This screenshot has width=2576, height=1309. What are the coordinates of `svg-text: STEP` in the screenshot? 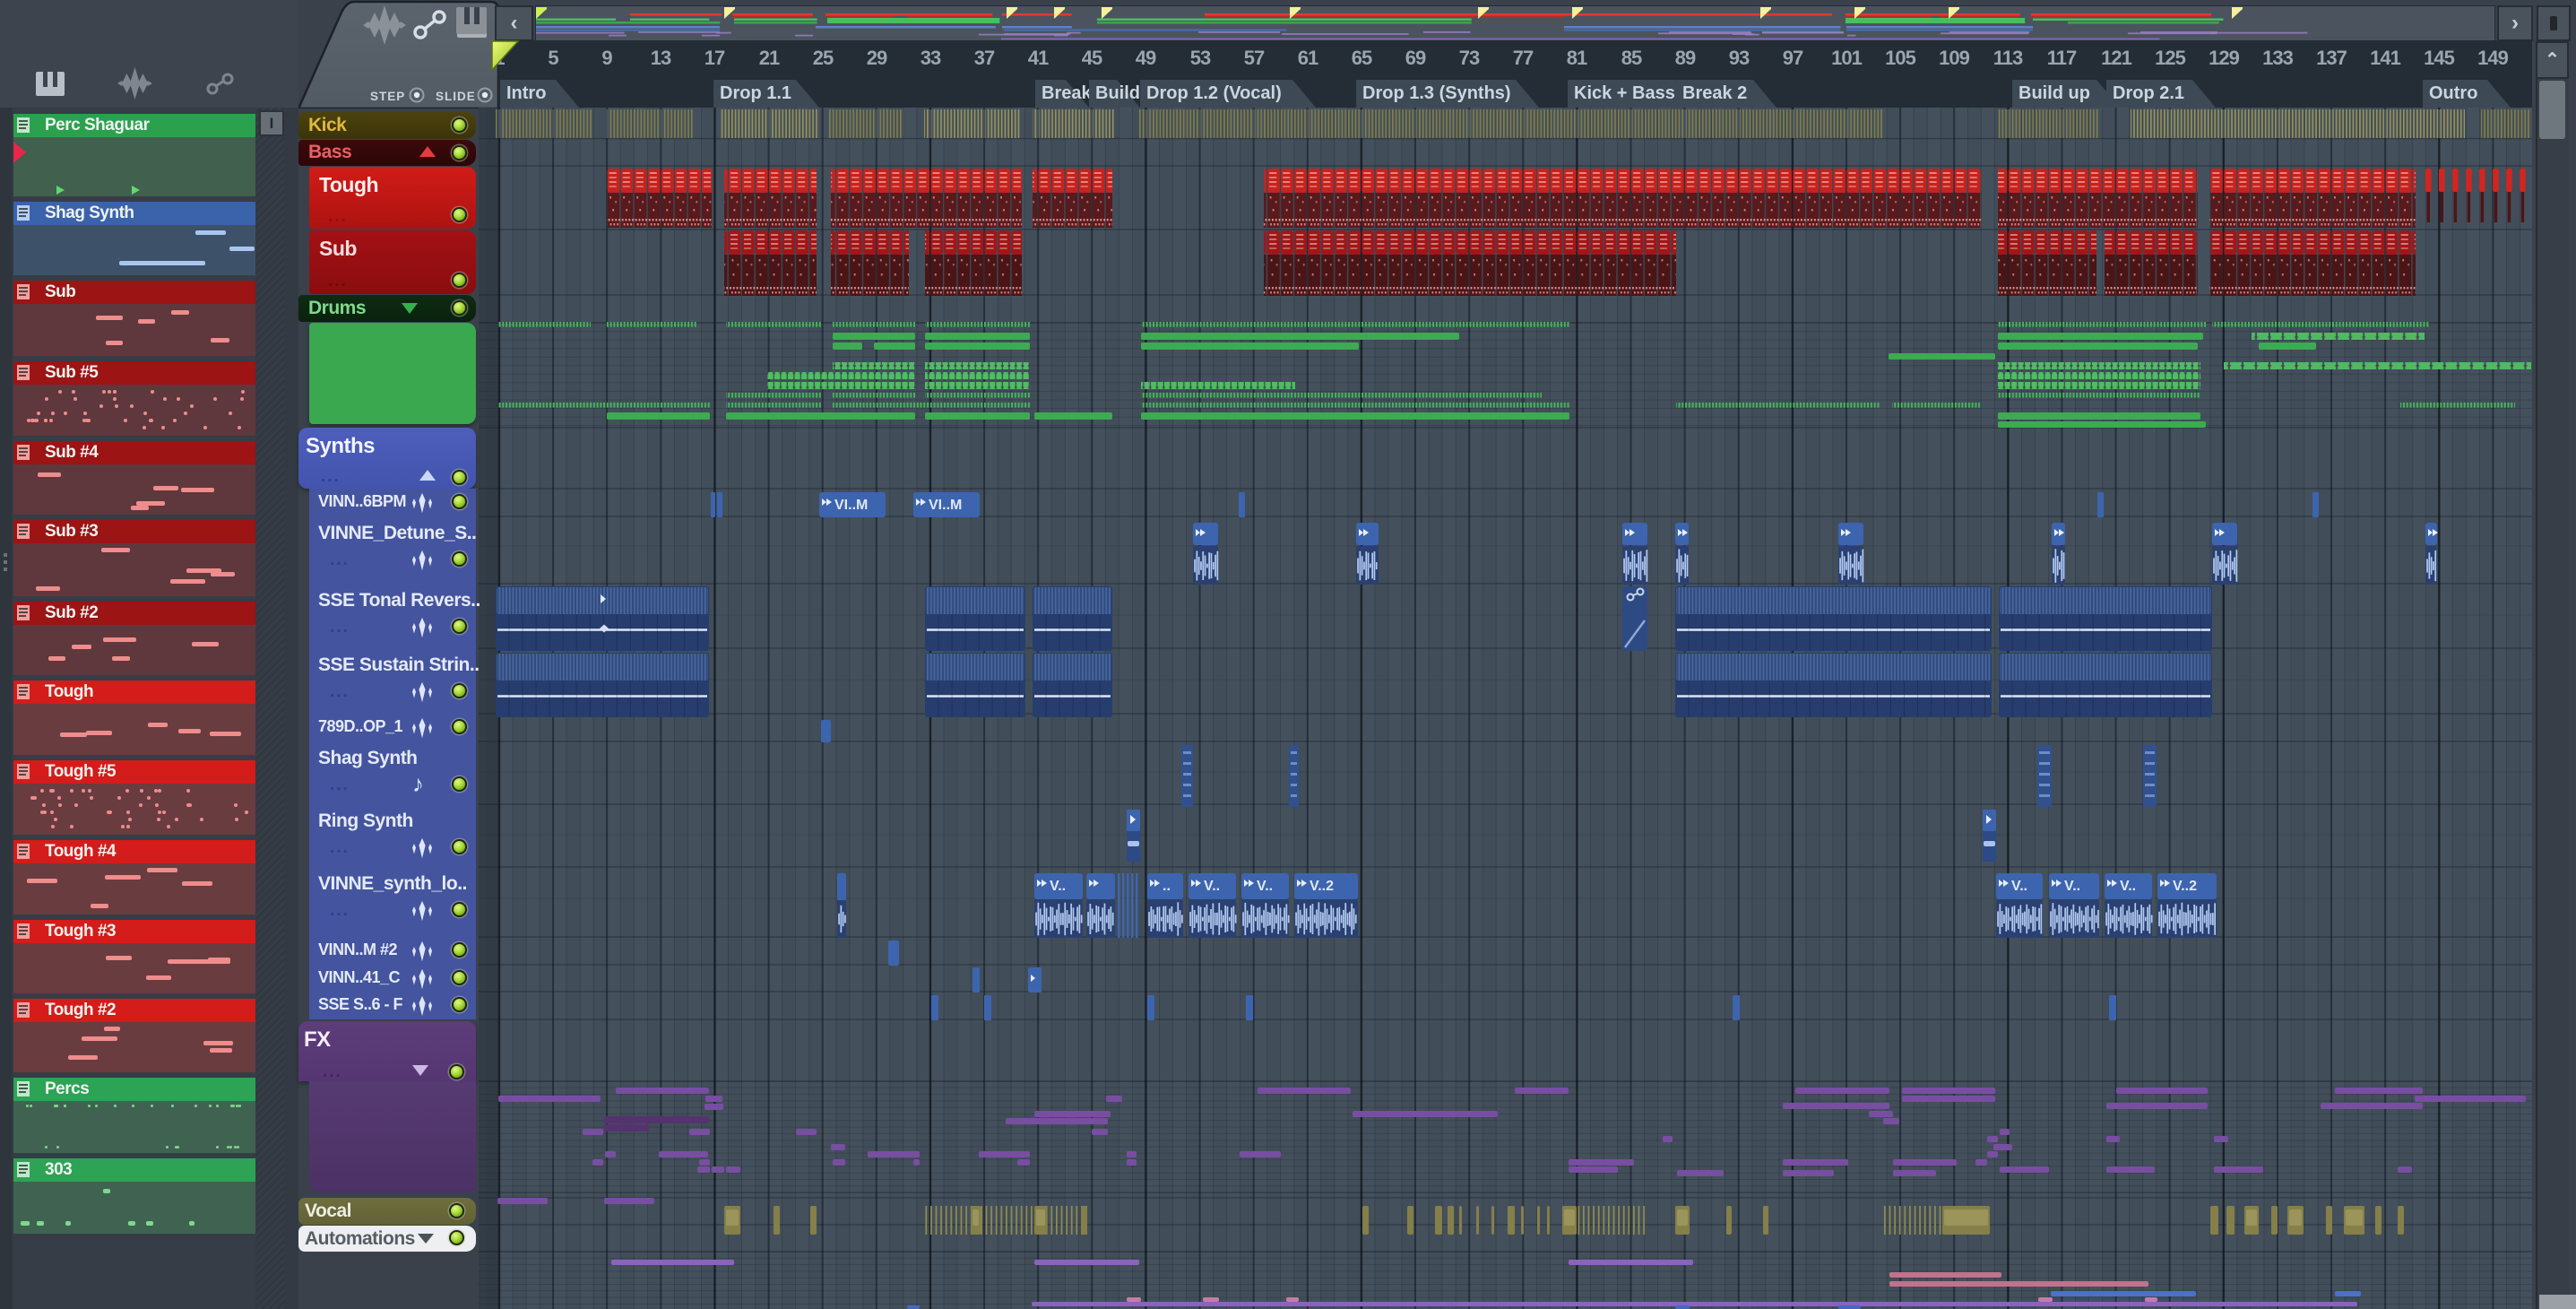 It's located at (387, 96).